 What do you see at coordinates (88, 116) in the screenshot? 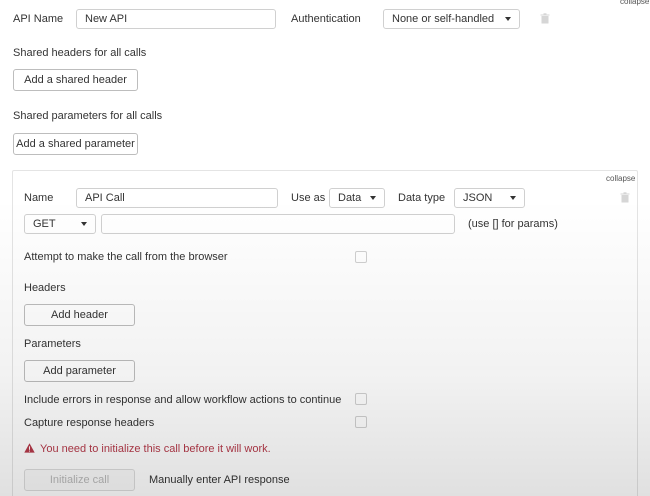
I see `shared-parameters-title: Shared parameters for all calls` at bounding box center [88, 116].